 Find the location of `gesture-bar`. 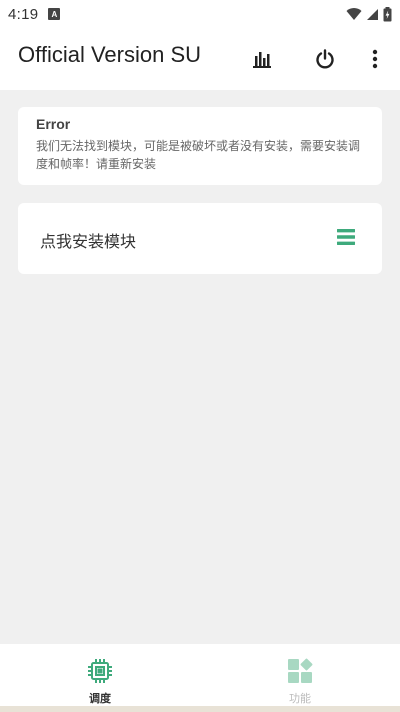

gesture-bar is located at coordinates (200, 709).